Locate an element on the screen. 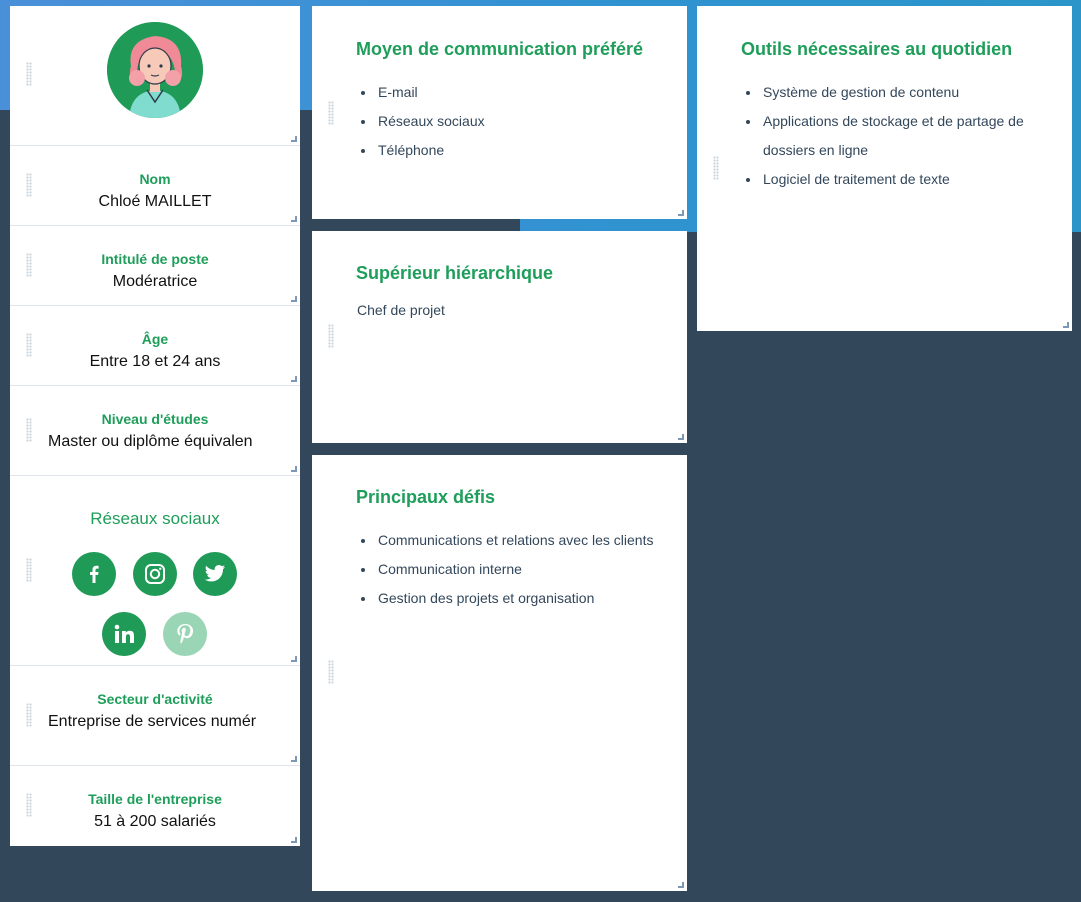 The image size is (1081, 902). company-size-value: 51 à 200 salariés is located at coordinates (155, 821).